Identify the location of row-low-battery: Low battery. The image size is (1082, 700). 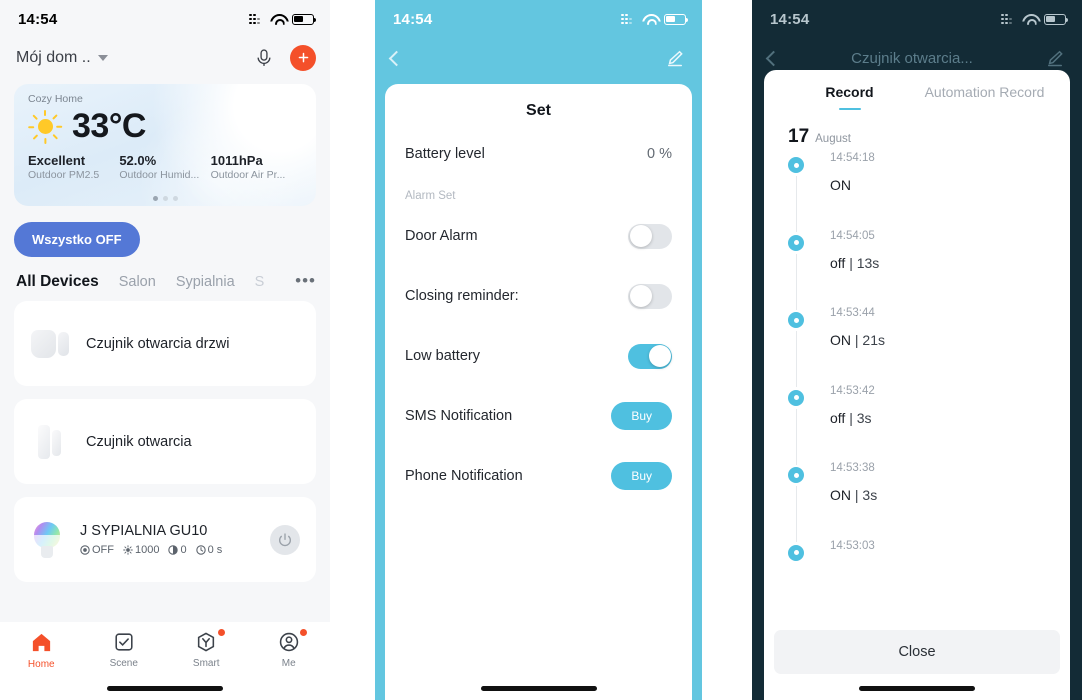
(538, 356).